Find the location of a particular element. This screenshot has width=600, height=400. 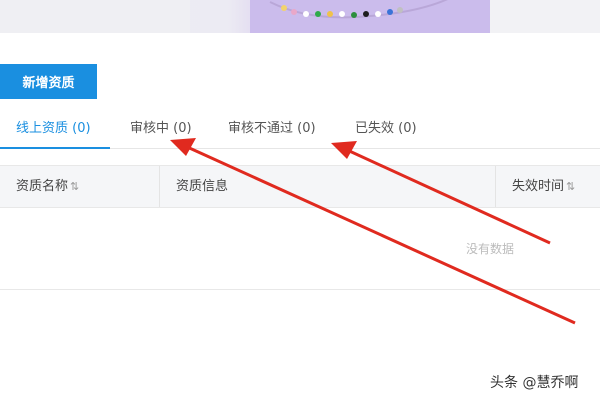

top-banner-image is located at coordinates (300, 16).